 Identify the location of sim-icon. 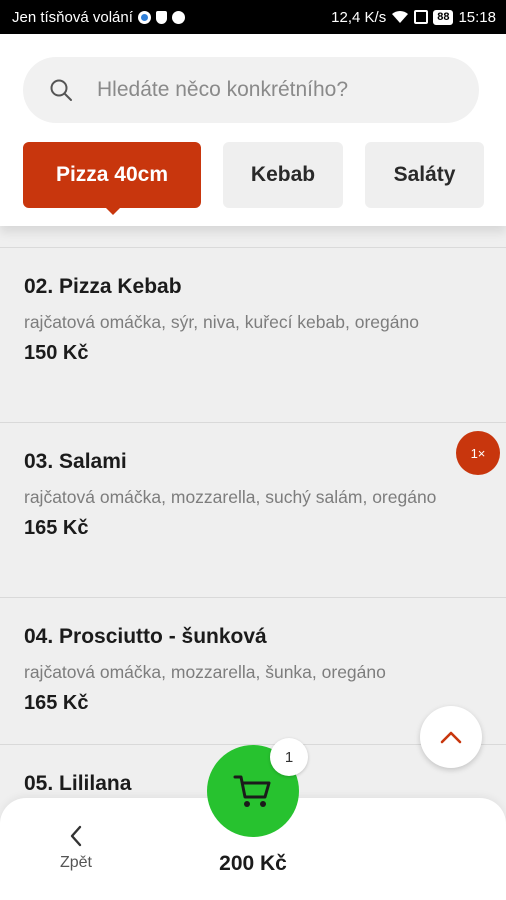
(421, 17).